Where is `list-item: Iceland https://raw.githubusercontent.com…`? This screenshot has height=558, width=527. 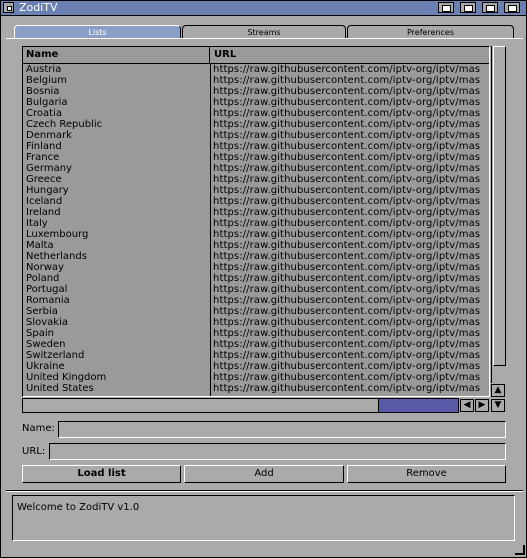 list-item: Iceland https://raw.githubusercontent.com… is located at coordinates (256, 201).